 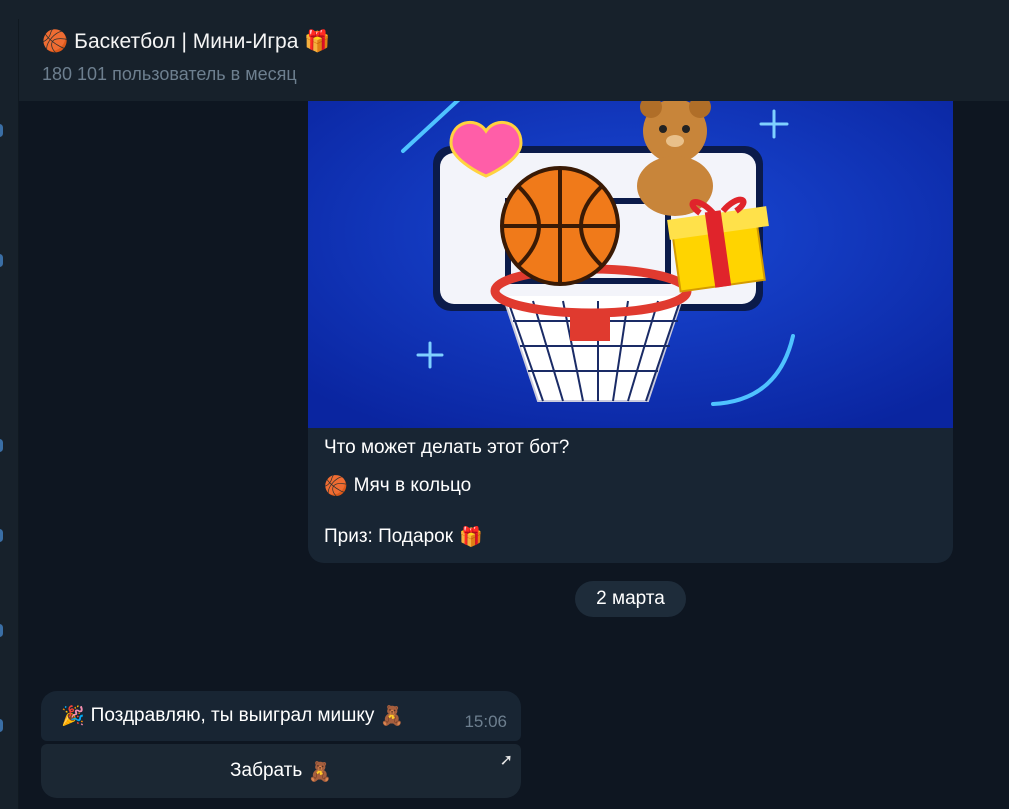 I want to click on message-text-row: 🎉 Поздравляю, ты выиграл мишку 🧸, so click(x=233, y=716).